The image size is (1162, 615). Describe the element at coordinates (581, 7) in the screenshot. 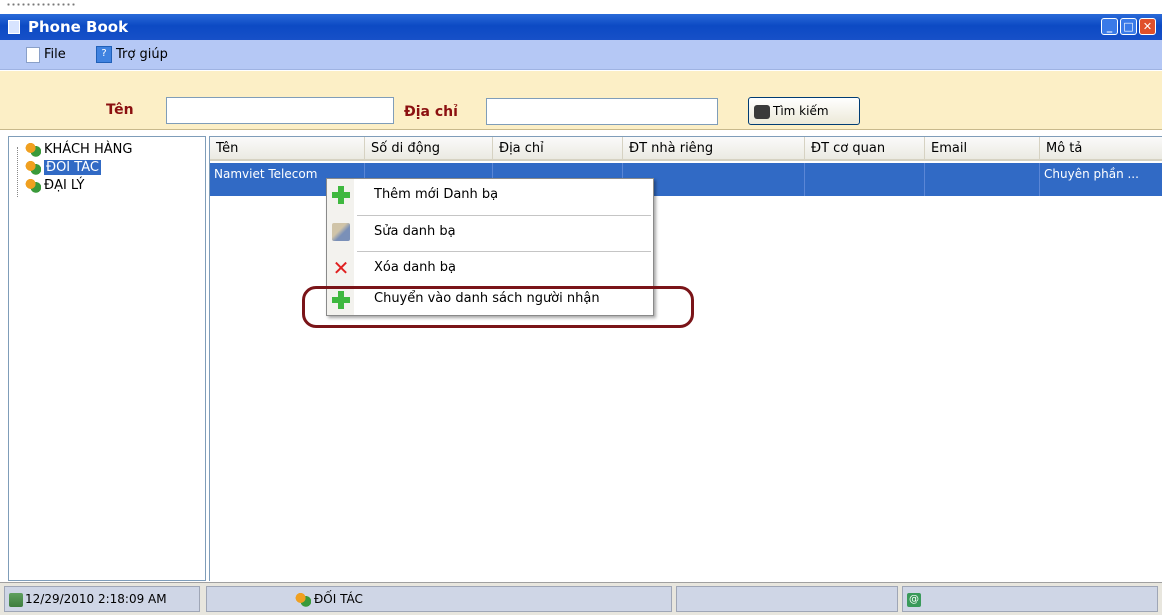

I see `top-strip` at that location.